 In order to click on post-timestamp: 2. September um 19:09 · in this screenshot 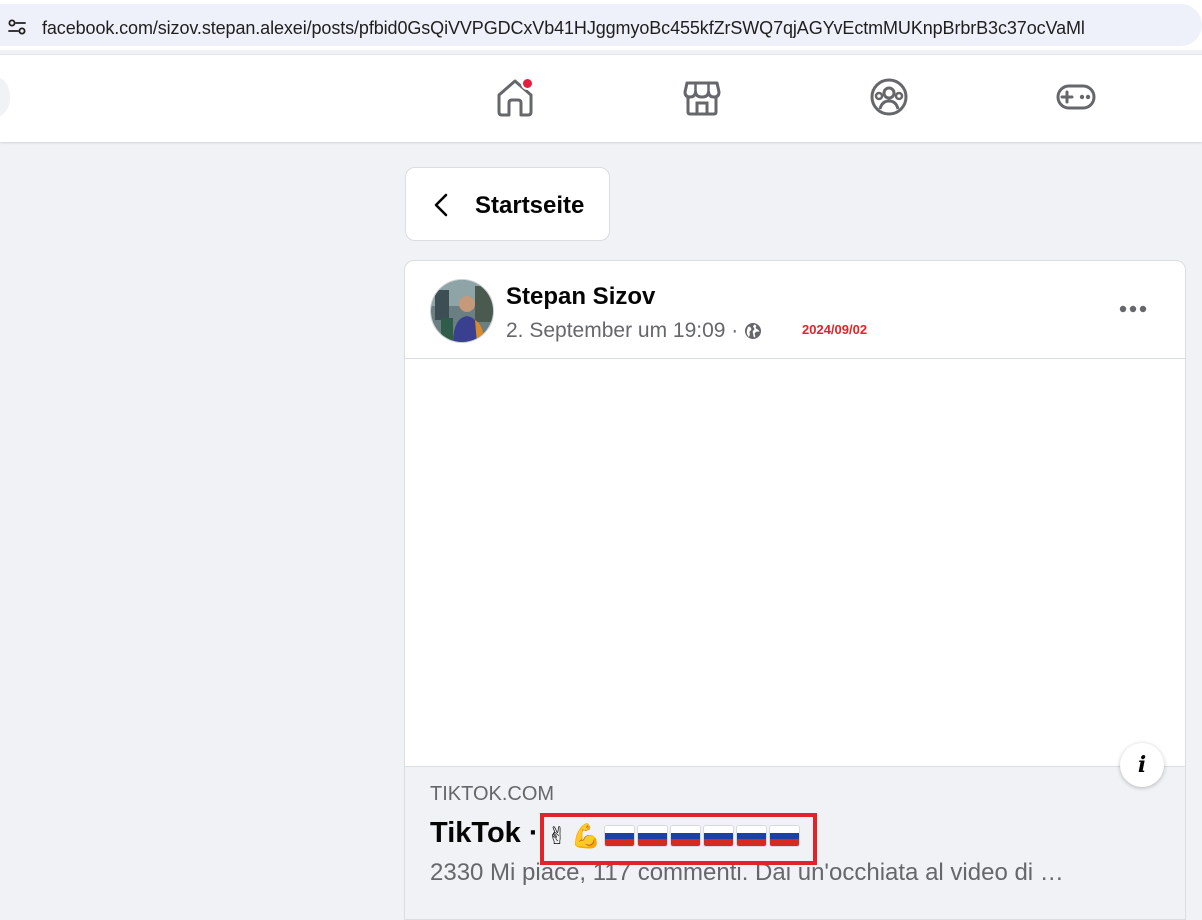, I will do `click(622, 331)`.